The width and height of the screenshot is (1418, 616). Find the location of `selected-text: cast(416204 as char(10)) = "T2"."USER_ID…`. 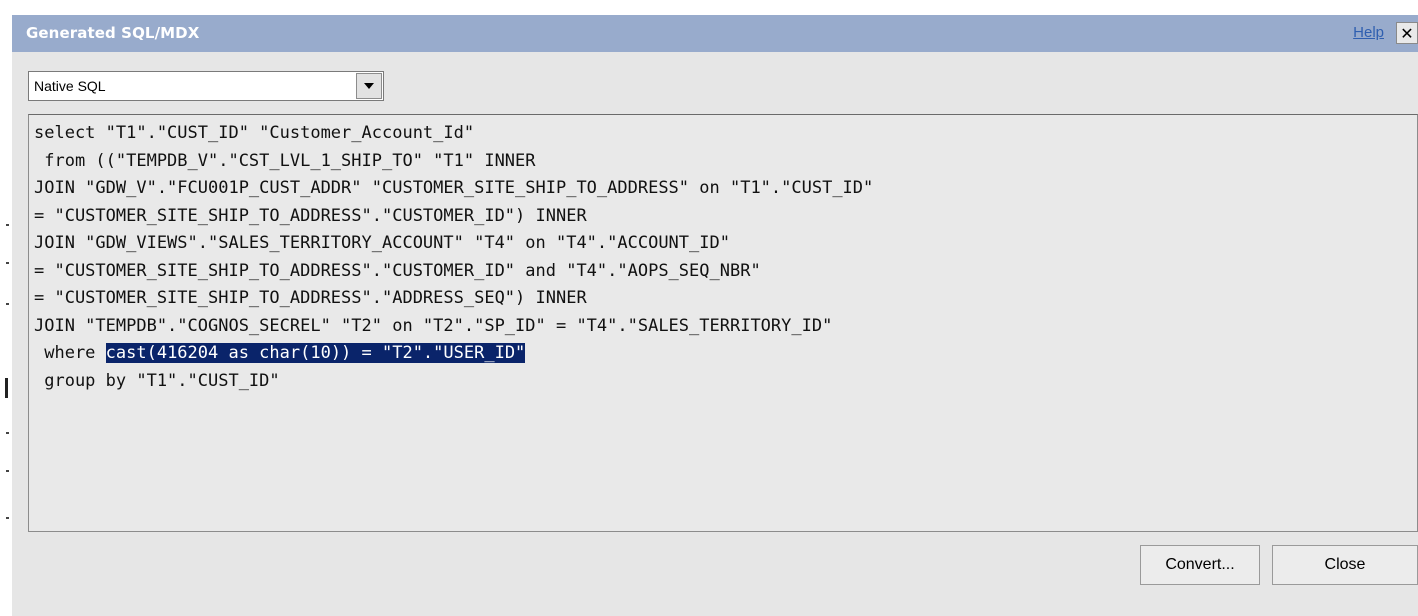

selected-text: cast(416204 as char(10)) = "T2"."USER_ID… is located at coordinates (315, 353).